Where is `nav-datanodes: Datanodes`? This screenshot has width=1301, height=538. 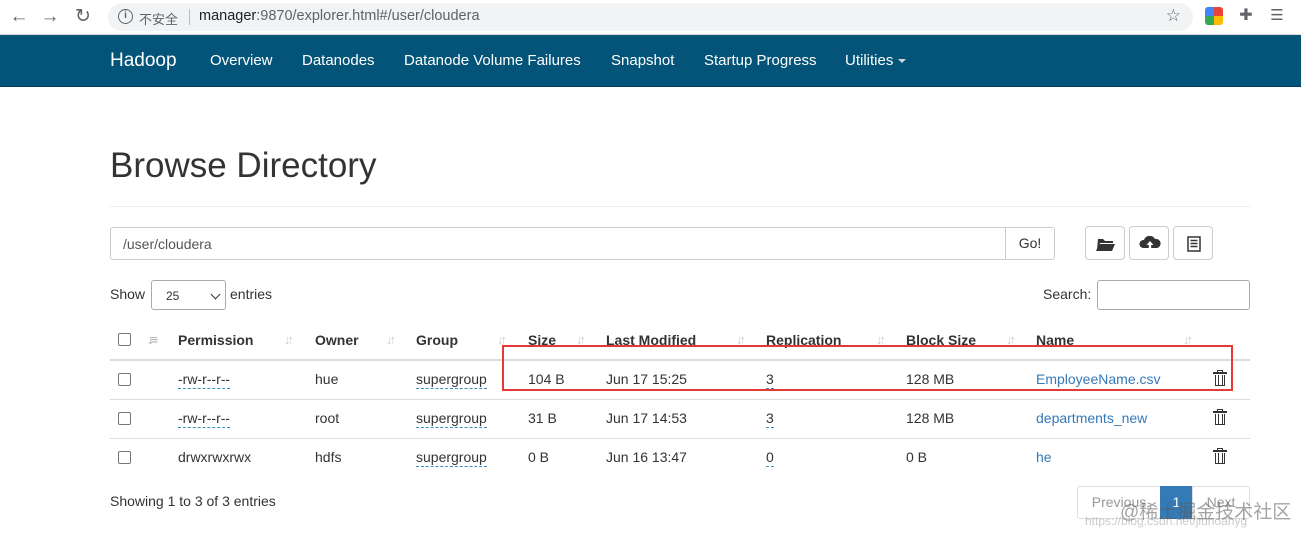
nav-datanodes: Datanodes is located at coordinates (338, 60).